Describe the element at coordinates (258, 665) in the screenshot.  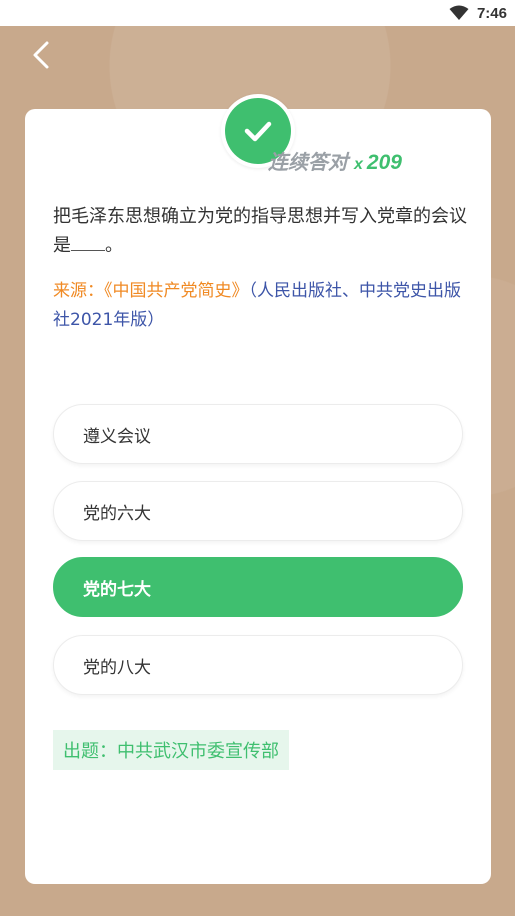
I see `answer-option-4: 党的八大` at that location.